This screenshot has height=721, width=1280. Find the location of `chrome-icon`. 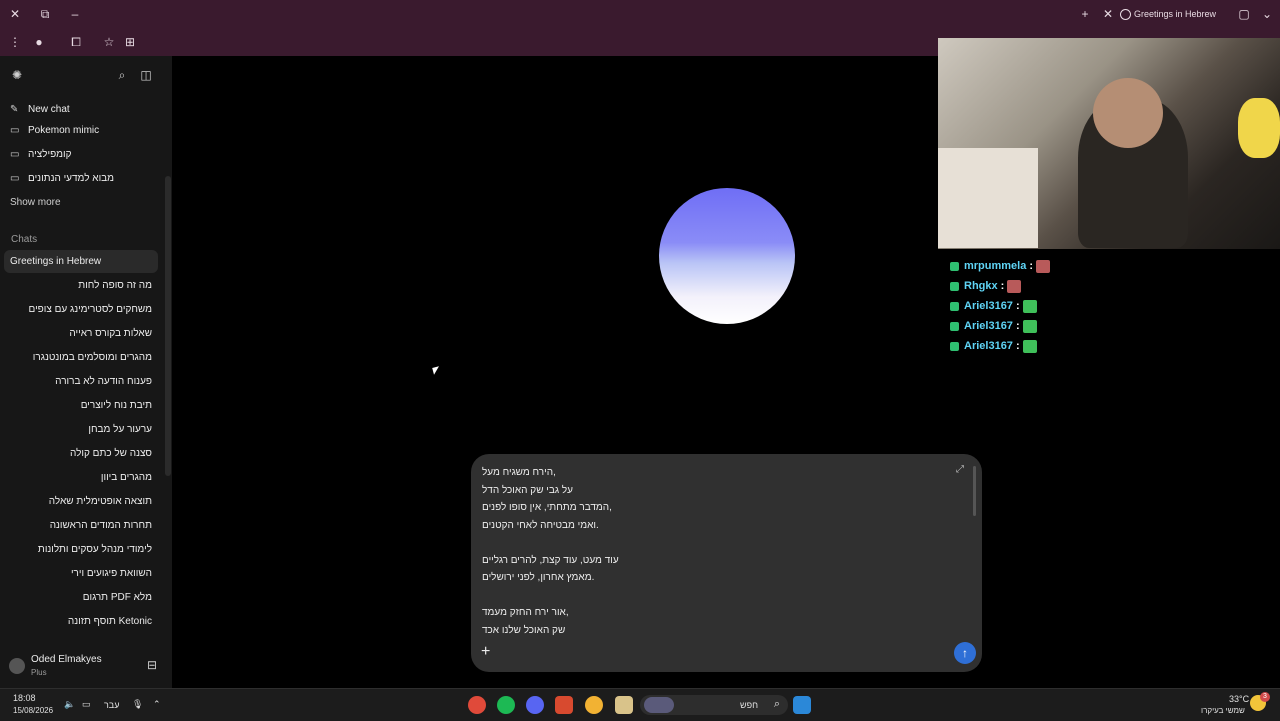

chrome-icon is located at coordinates (477, 705).